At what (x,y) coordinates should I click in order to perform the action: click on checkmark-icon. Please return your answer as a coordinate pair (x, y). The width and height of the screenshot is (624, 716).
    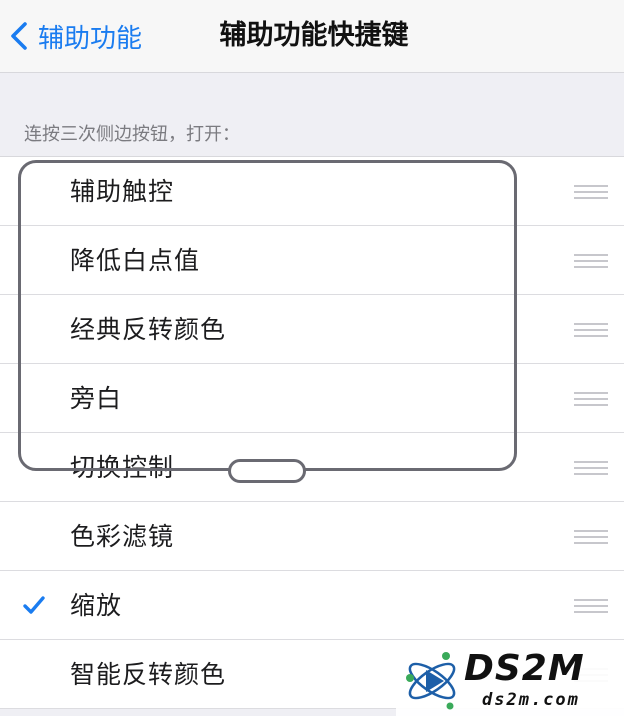
    Looking at the image, I should click on (34, 605).